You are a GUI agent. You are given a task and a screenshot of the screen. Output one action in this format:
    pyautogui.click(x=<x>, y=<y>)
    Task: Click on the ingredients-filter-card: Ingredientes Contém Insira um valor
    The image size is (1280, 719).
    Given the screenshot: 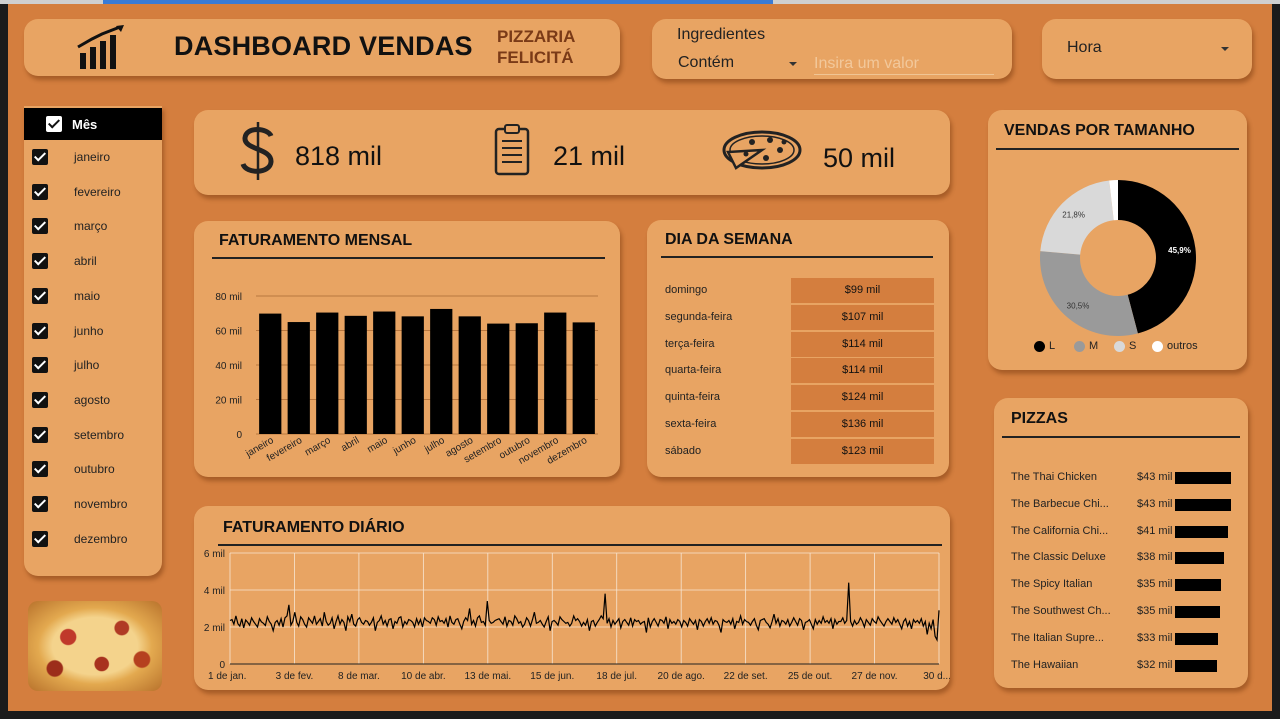 What is the action you would take?
    pyautogui.click(x=832, y=49)
    